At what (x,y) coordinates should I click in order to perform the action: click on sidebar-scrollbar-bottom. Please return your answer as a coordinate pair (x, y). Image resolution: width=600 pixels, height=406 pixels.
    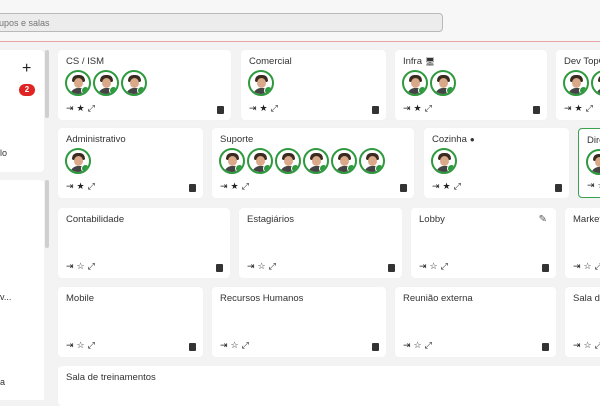
    Looking at the image, I should click on (47, 214).